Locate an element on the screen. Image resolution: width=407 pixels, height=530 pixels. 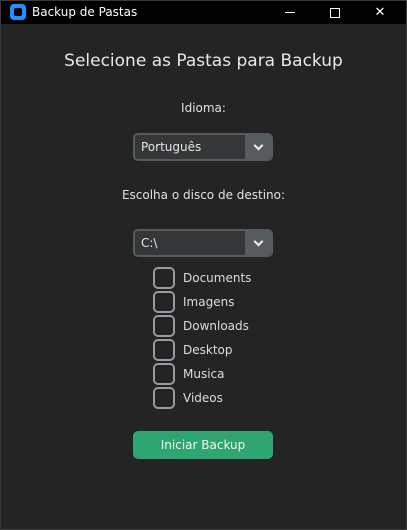
title-bar: Backup de Pastas ✕ is located at coordinates (203, 12).